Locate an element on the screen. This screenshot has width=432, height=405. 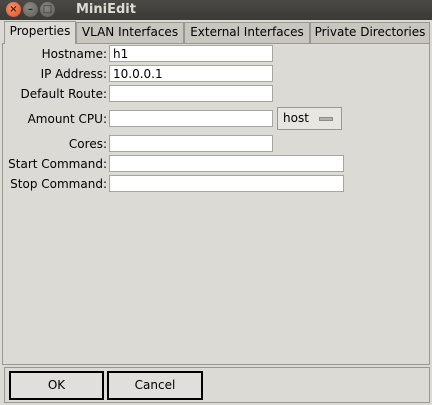
tab-external-interfaces: External Interfaces is located at coordinates (247, 32).